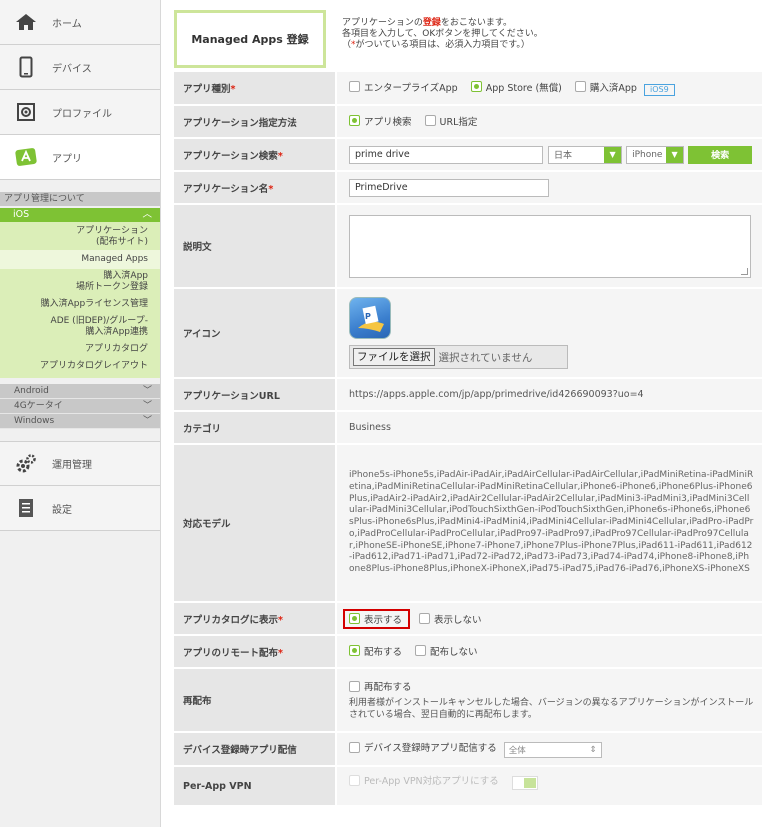 The height and width of the screenshot is (827, 763). Describe the element at coordinates (26, 22) in the screenshot. I see `home-icon` at that location.